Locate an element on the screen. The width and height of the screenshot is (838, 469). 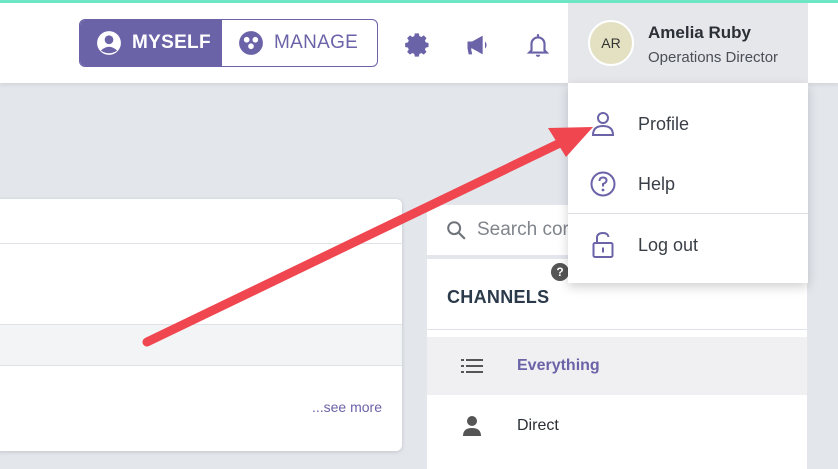
menu-item-label: Help is located at coordinates (657, 183).